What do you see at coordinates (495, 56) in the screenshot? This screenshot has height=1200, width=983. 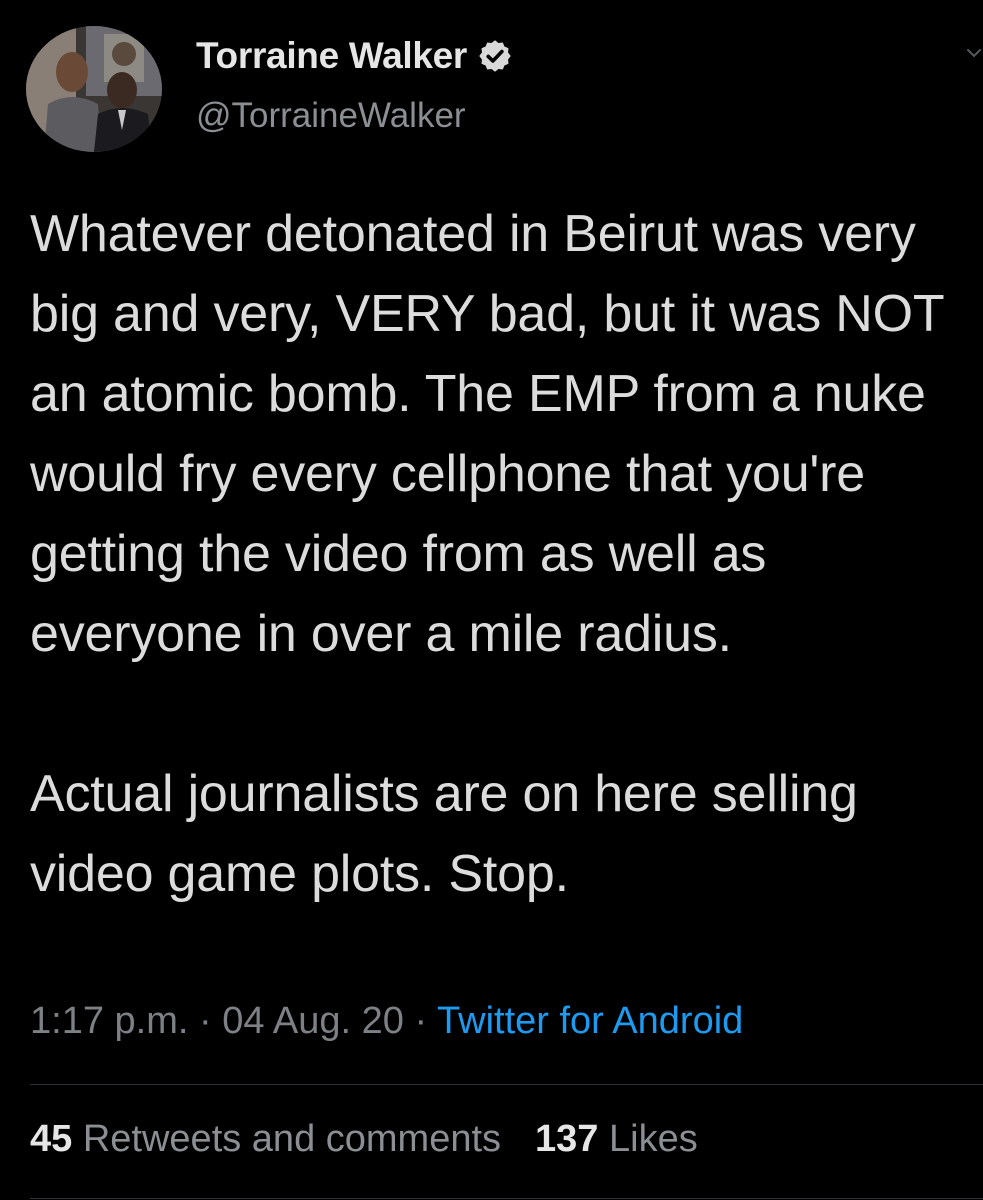 I see `verified-badge-icon` at bounding box center [495, 56].